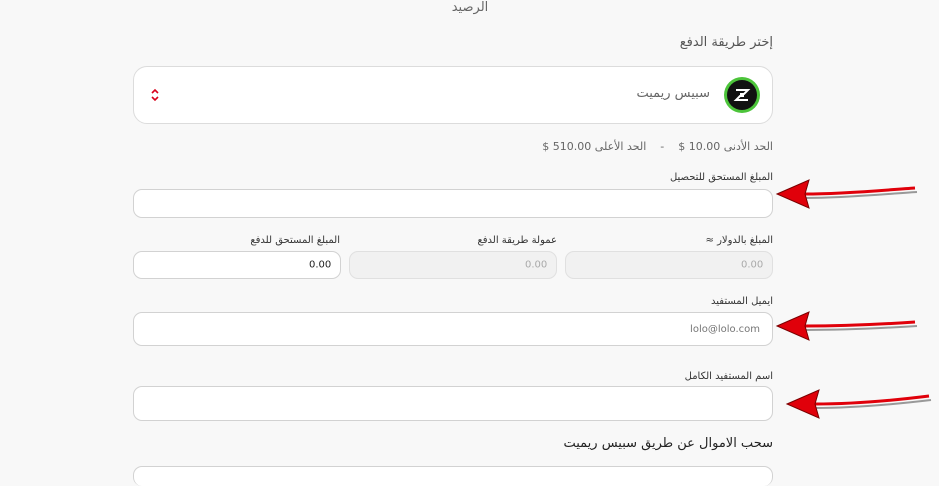 Image resolution: width=939 pixels, height=486 pixels. Describe the element at coordinates (453, 329) in the screenshot. I see `email-input` at that location.